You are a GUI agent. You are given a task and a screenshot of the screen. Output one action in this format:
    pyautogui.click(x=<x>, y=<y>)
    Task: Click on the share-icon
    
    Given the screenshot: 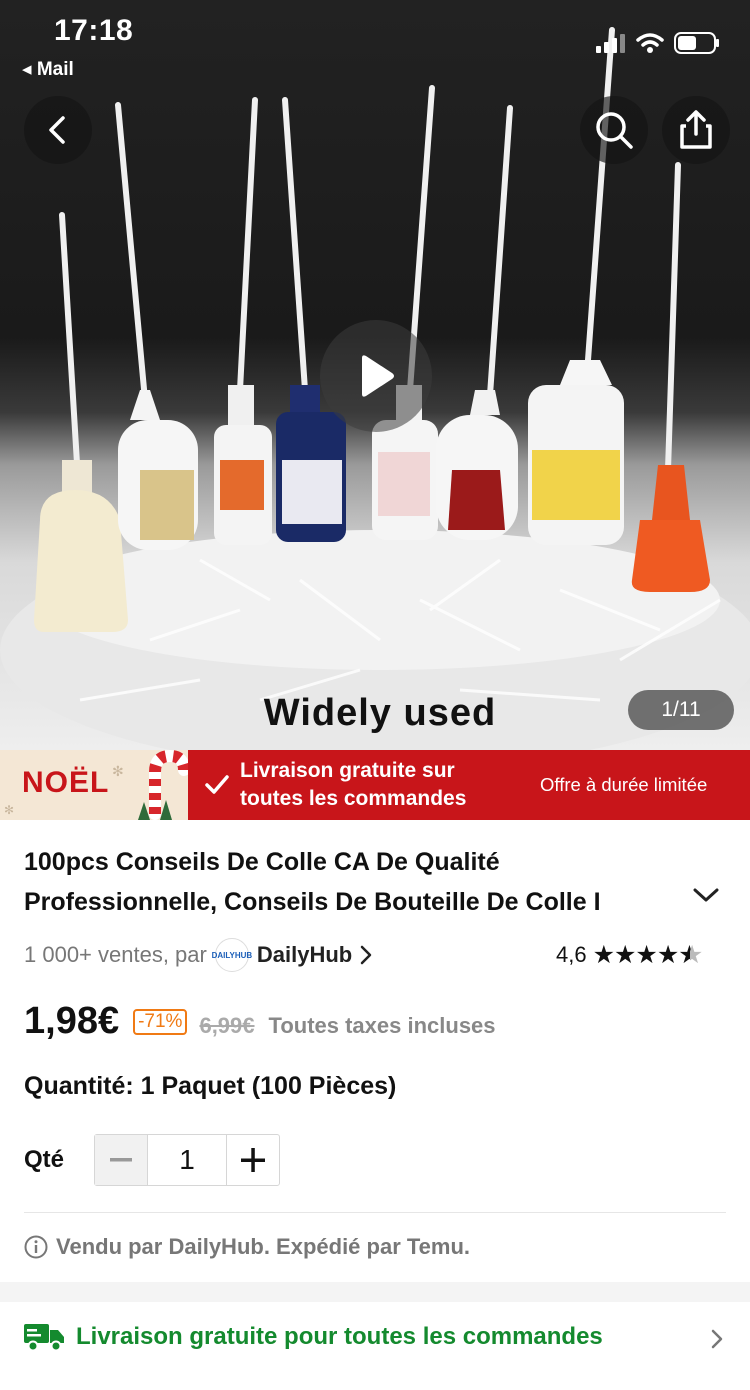 What is the action you would take?
    pyautogui.click(x=696, y=129)
    